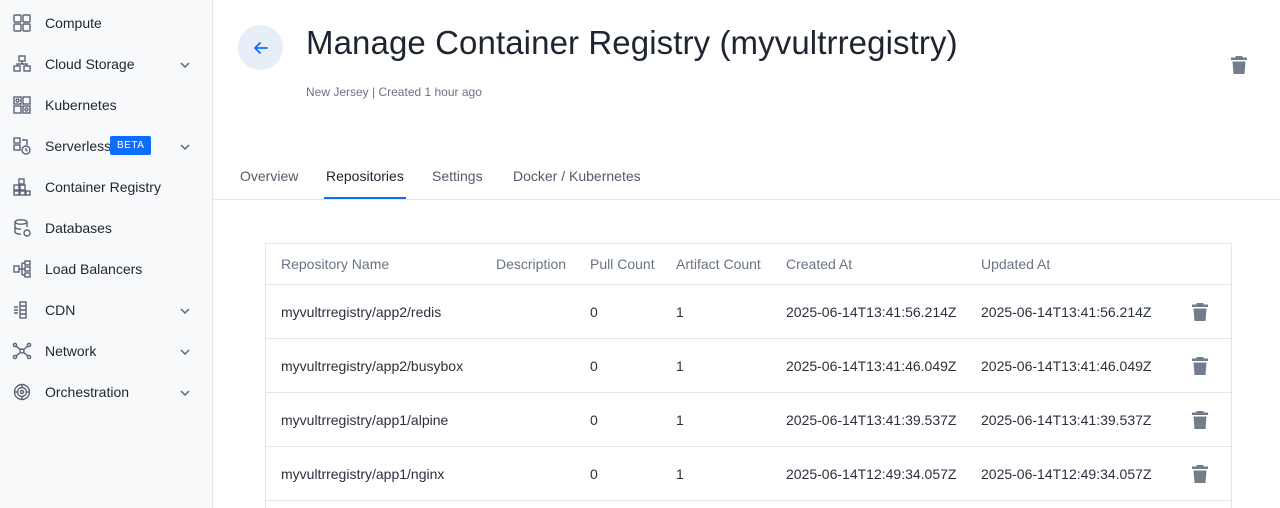 The height and width of the screenshot is (508, 1280). Describe the element at coordinates (106, 351) in the screenshot. I see `sidebar-item-network: Network` at that location.